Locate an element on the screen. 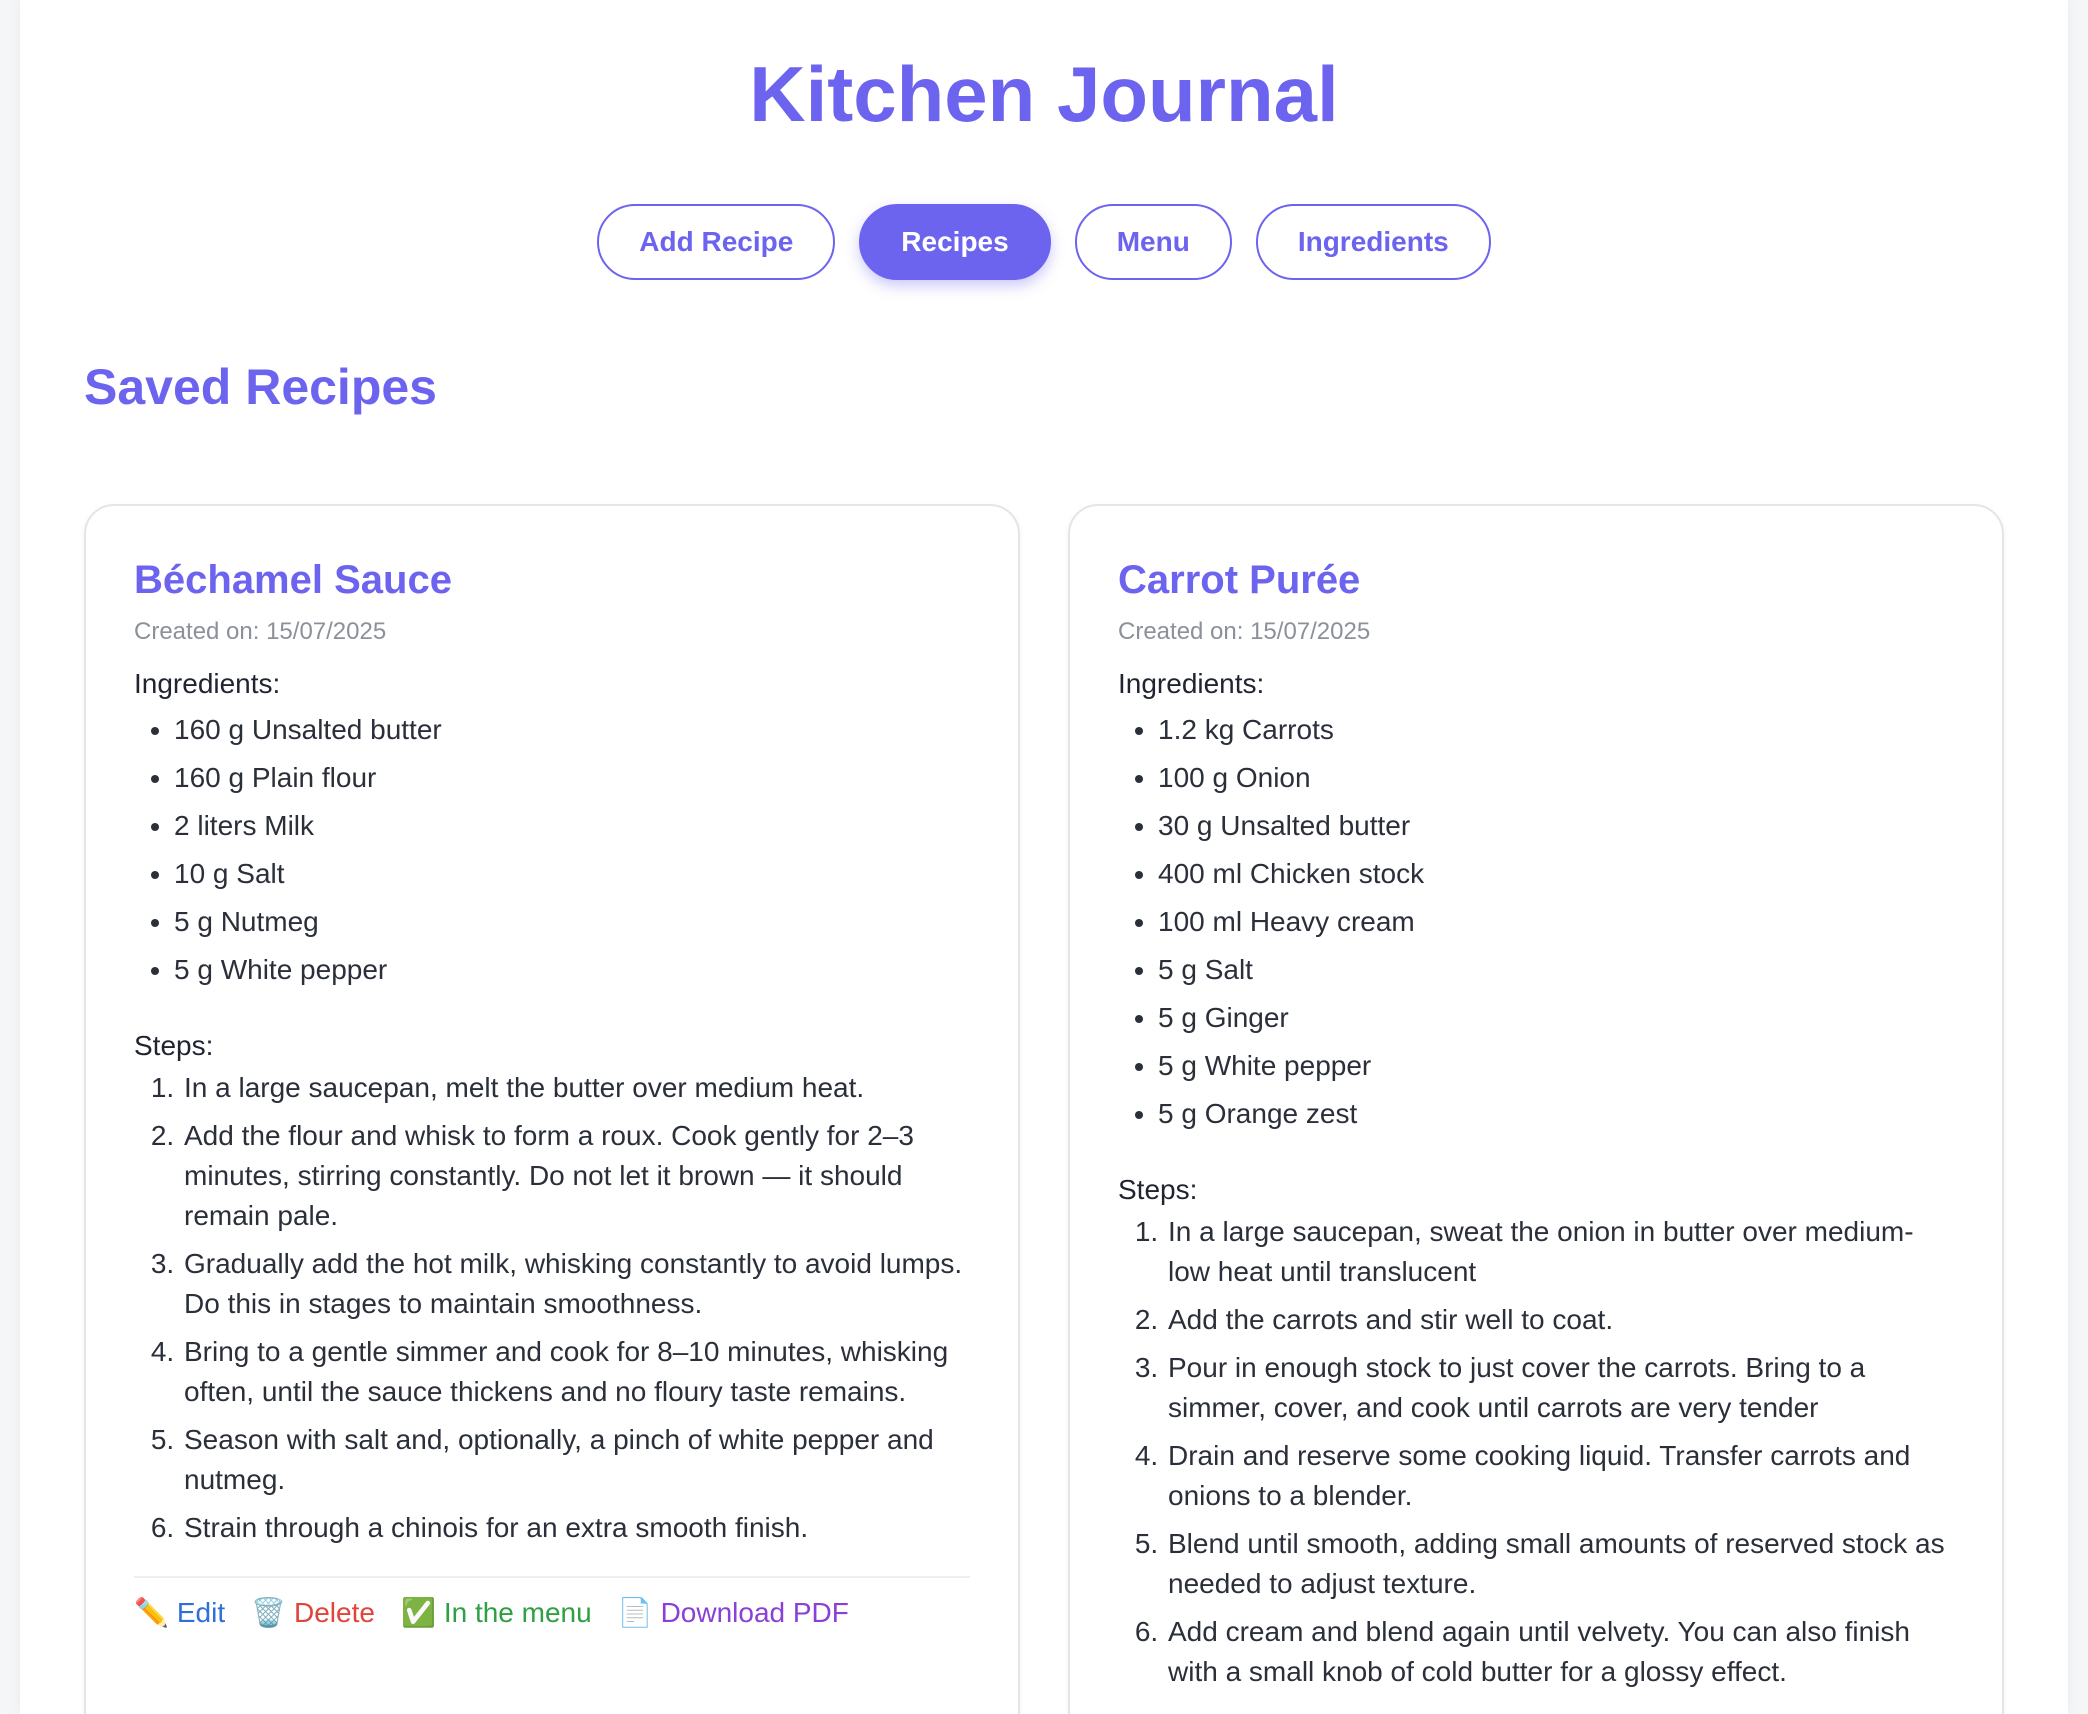  app-title: Kitchen Journal is located at coordinates (1044, 94).